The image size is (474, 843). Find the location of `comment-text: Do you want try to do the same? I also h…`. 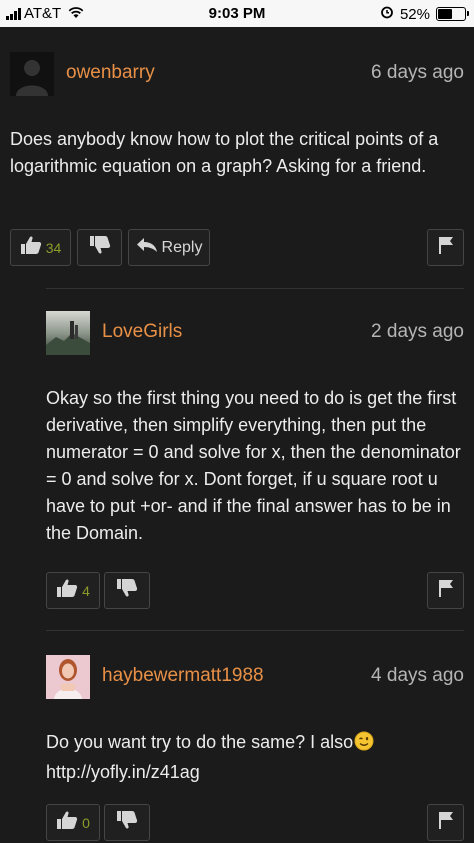

comment-text: Do you want try to do the same? I also h… is located at coordinates (256, 757).